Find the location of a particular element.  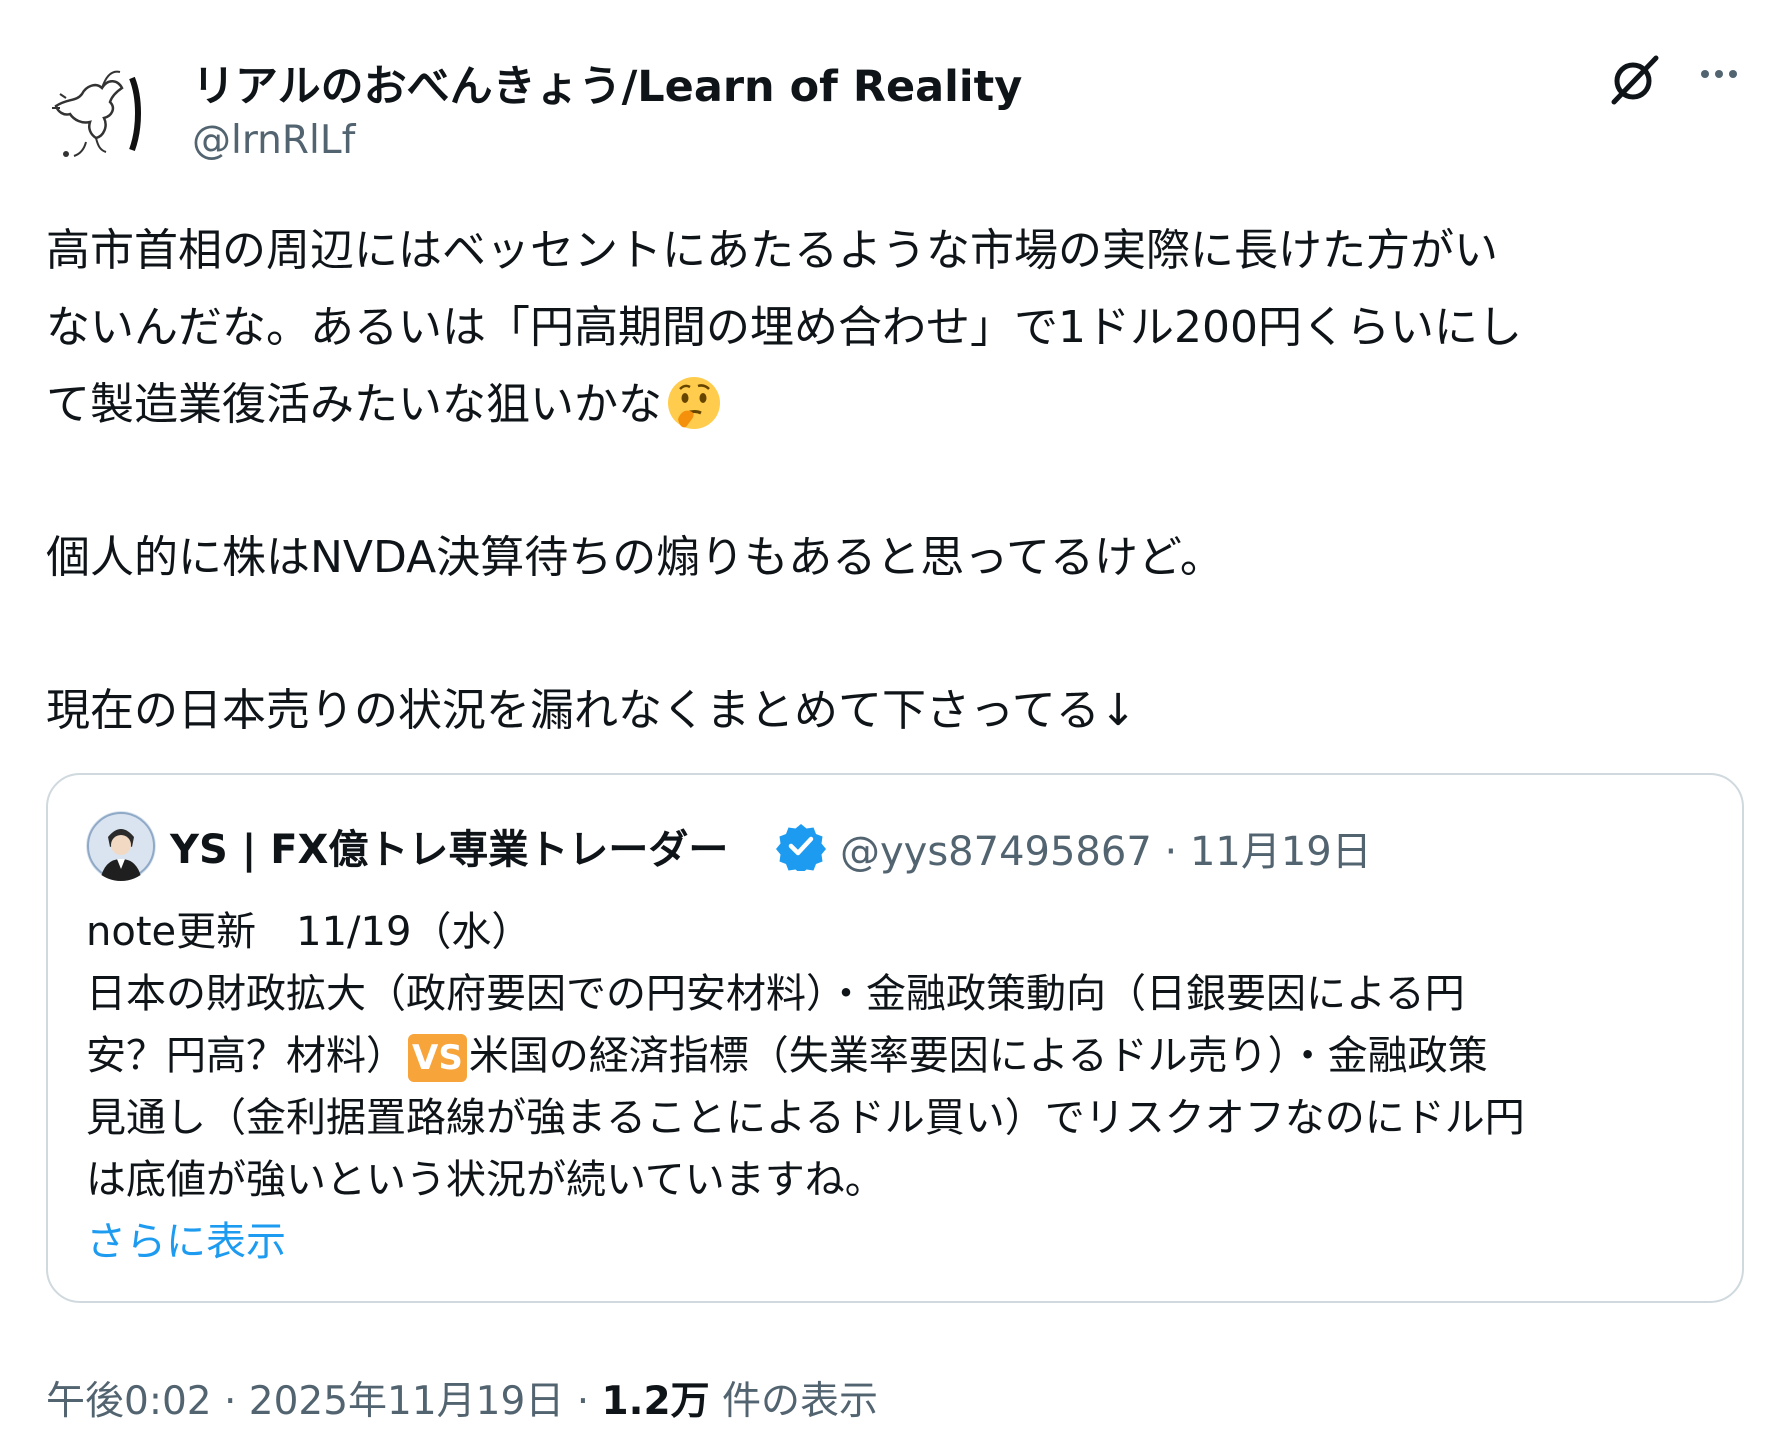

quote-meta: @yys87495867 · 11月19日 is located at coordinates (1106, 848).